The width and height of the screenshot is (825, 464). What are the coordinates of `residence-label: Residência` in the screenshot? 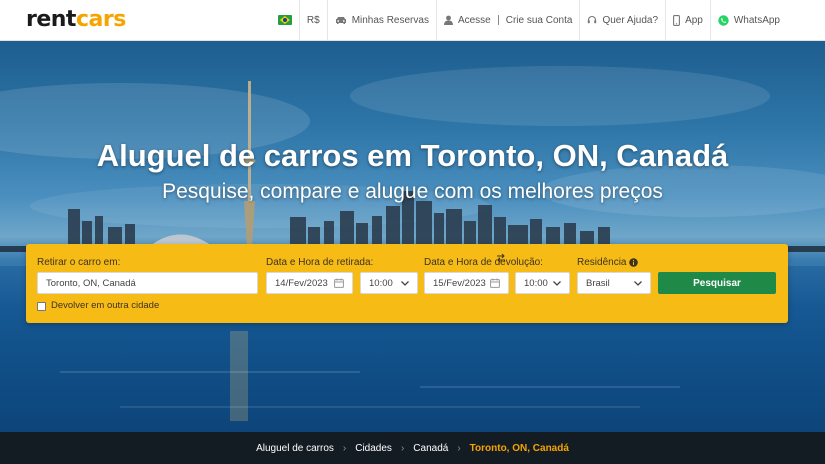 It's located at (602, 262).